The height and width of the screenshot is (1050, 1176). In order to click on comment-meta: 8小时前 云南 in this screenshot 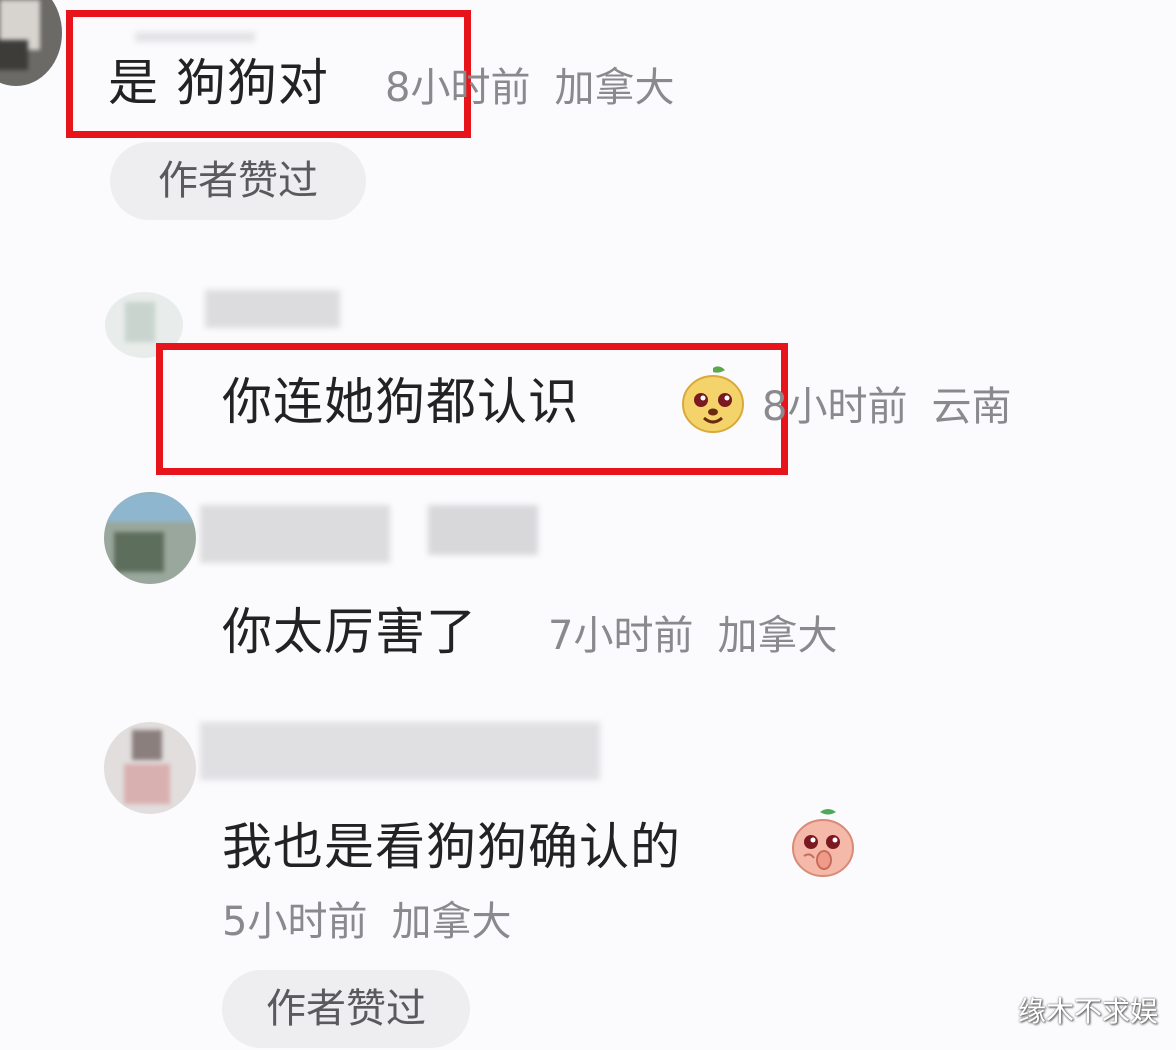, I will do `click(886, 407)`.